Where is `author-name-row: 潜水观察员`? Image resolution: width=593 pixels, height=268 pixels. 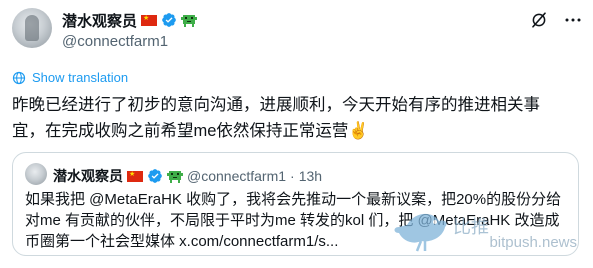 author-name-row: 潜水观察员 is located at coordinates (130, 20).